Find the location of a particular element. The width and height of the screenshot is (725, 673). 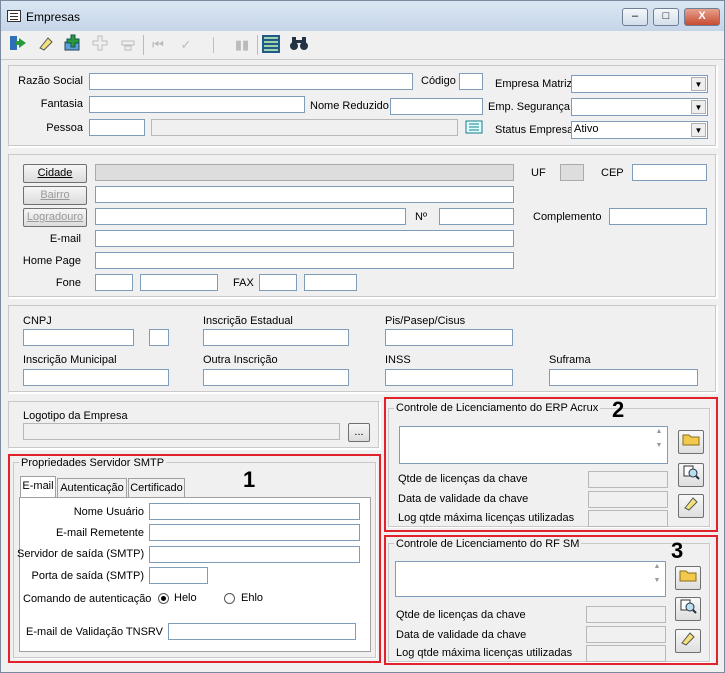

lookup-list-icon is located at coordinates (474, 129).